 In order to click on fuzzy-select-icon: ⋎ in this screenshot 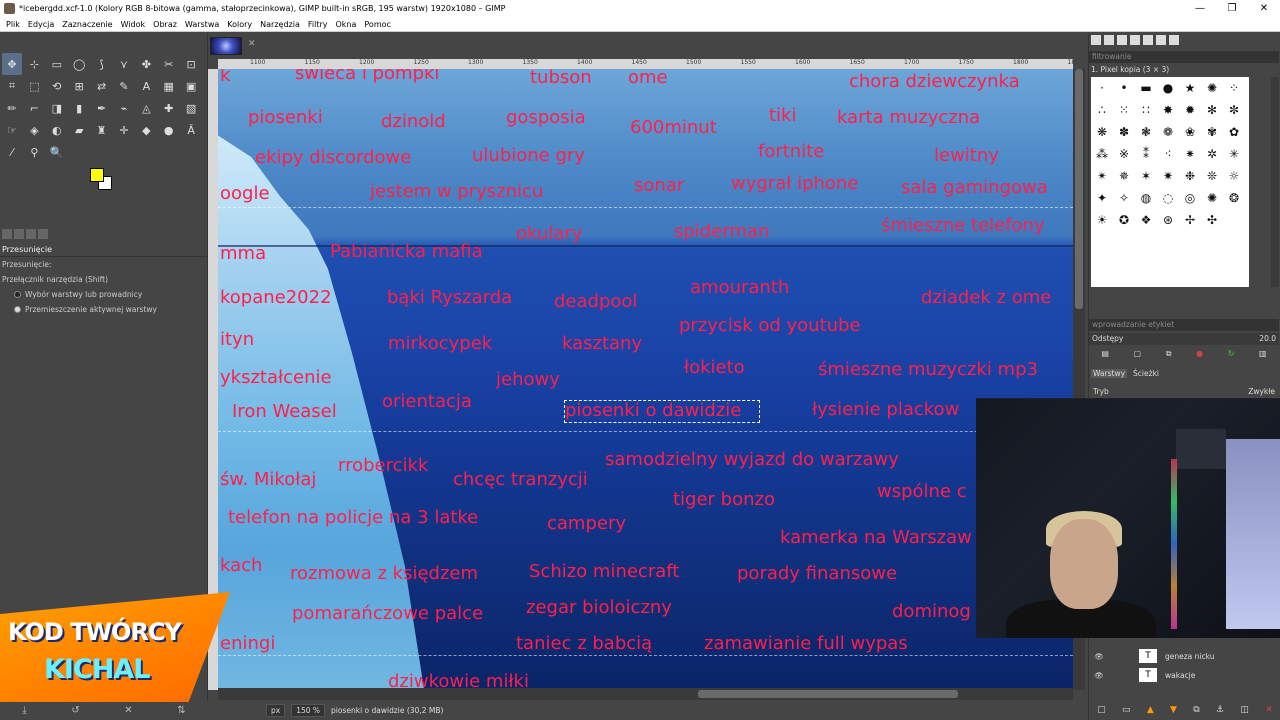, I will do `click(124, 64)`.